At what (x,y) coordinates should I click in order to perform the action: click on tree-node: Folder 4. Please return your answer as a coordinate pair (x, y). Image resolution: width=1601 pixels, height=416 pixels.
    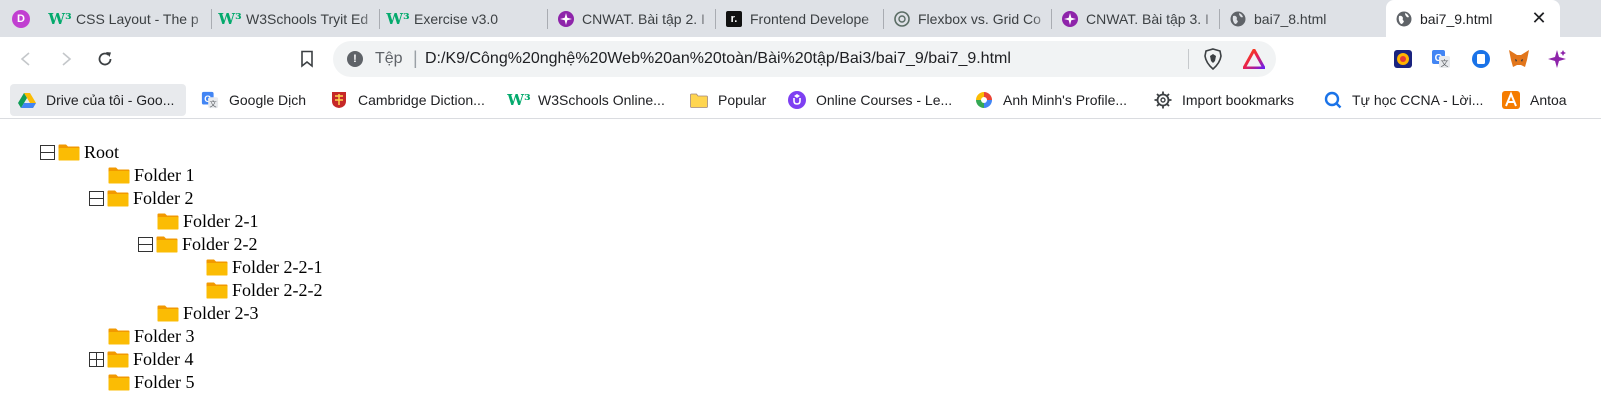
    Looking at the image, I should click on (141, 359).